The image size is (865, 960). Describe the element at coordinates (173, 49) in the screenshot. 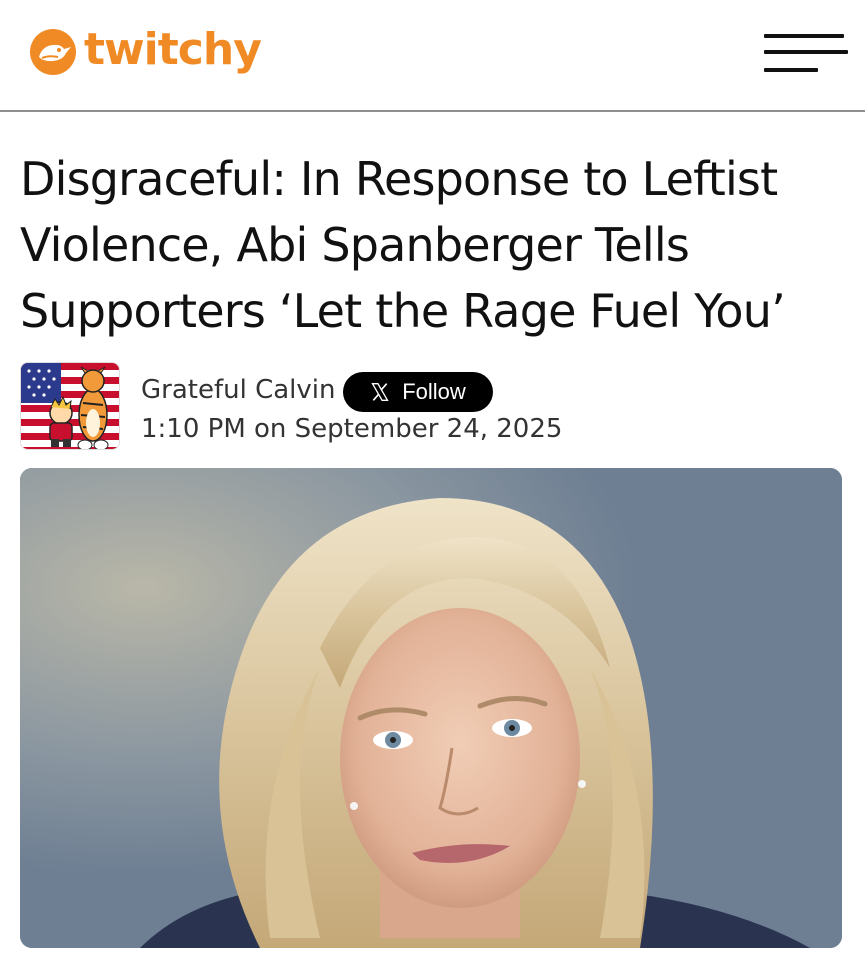

I see `logo-wordmark: twitchy` at that location.